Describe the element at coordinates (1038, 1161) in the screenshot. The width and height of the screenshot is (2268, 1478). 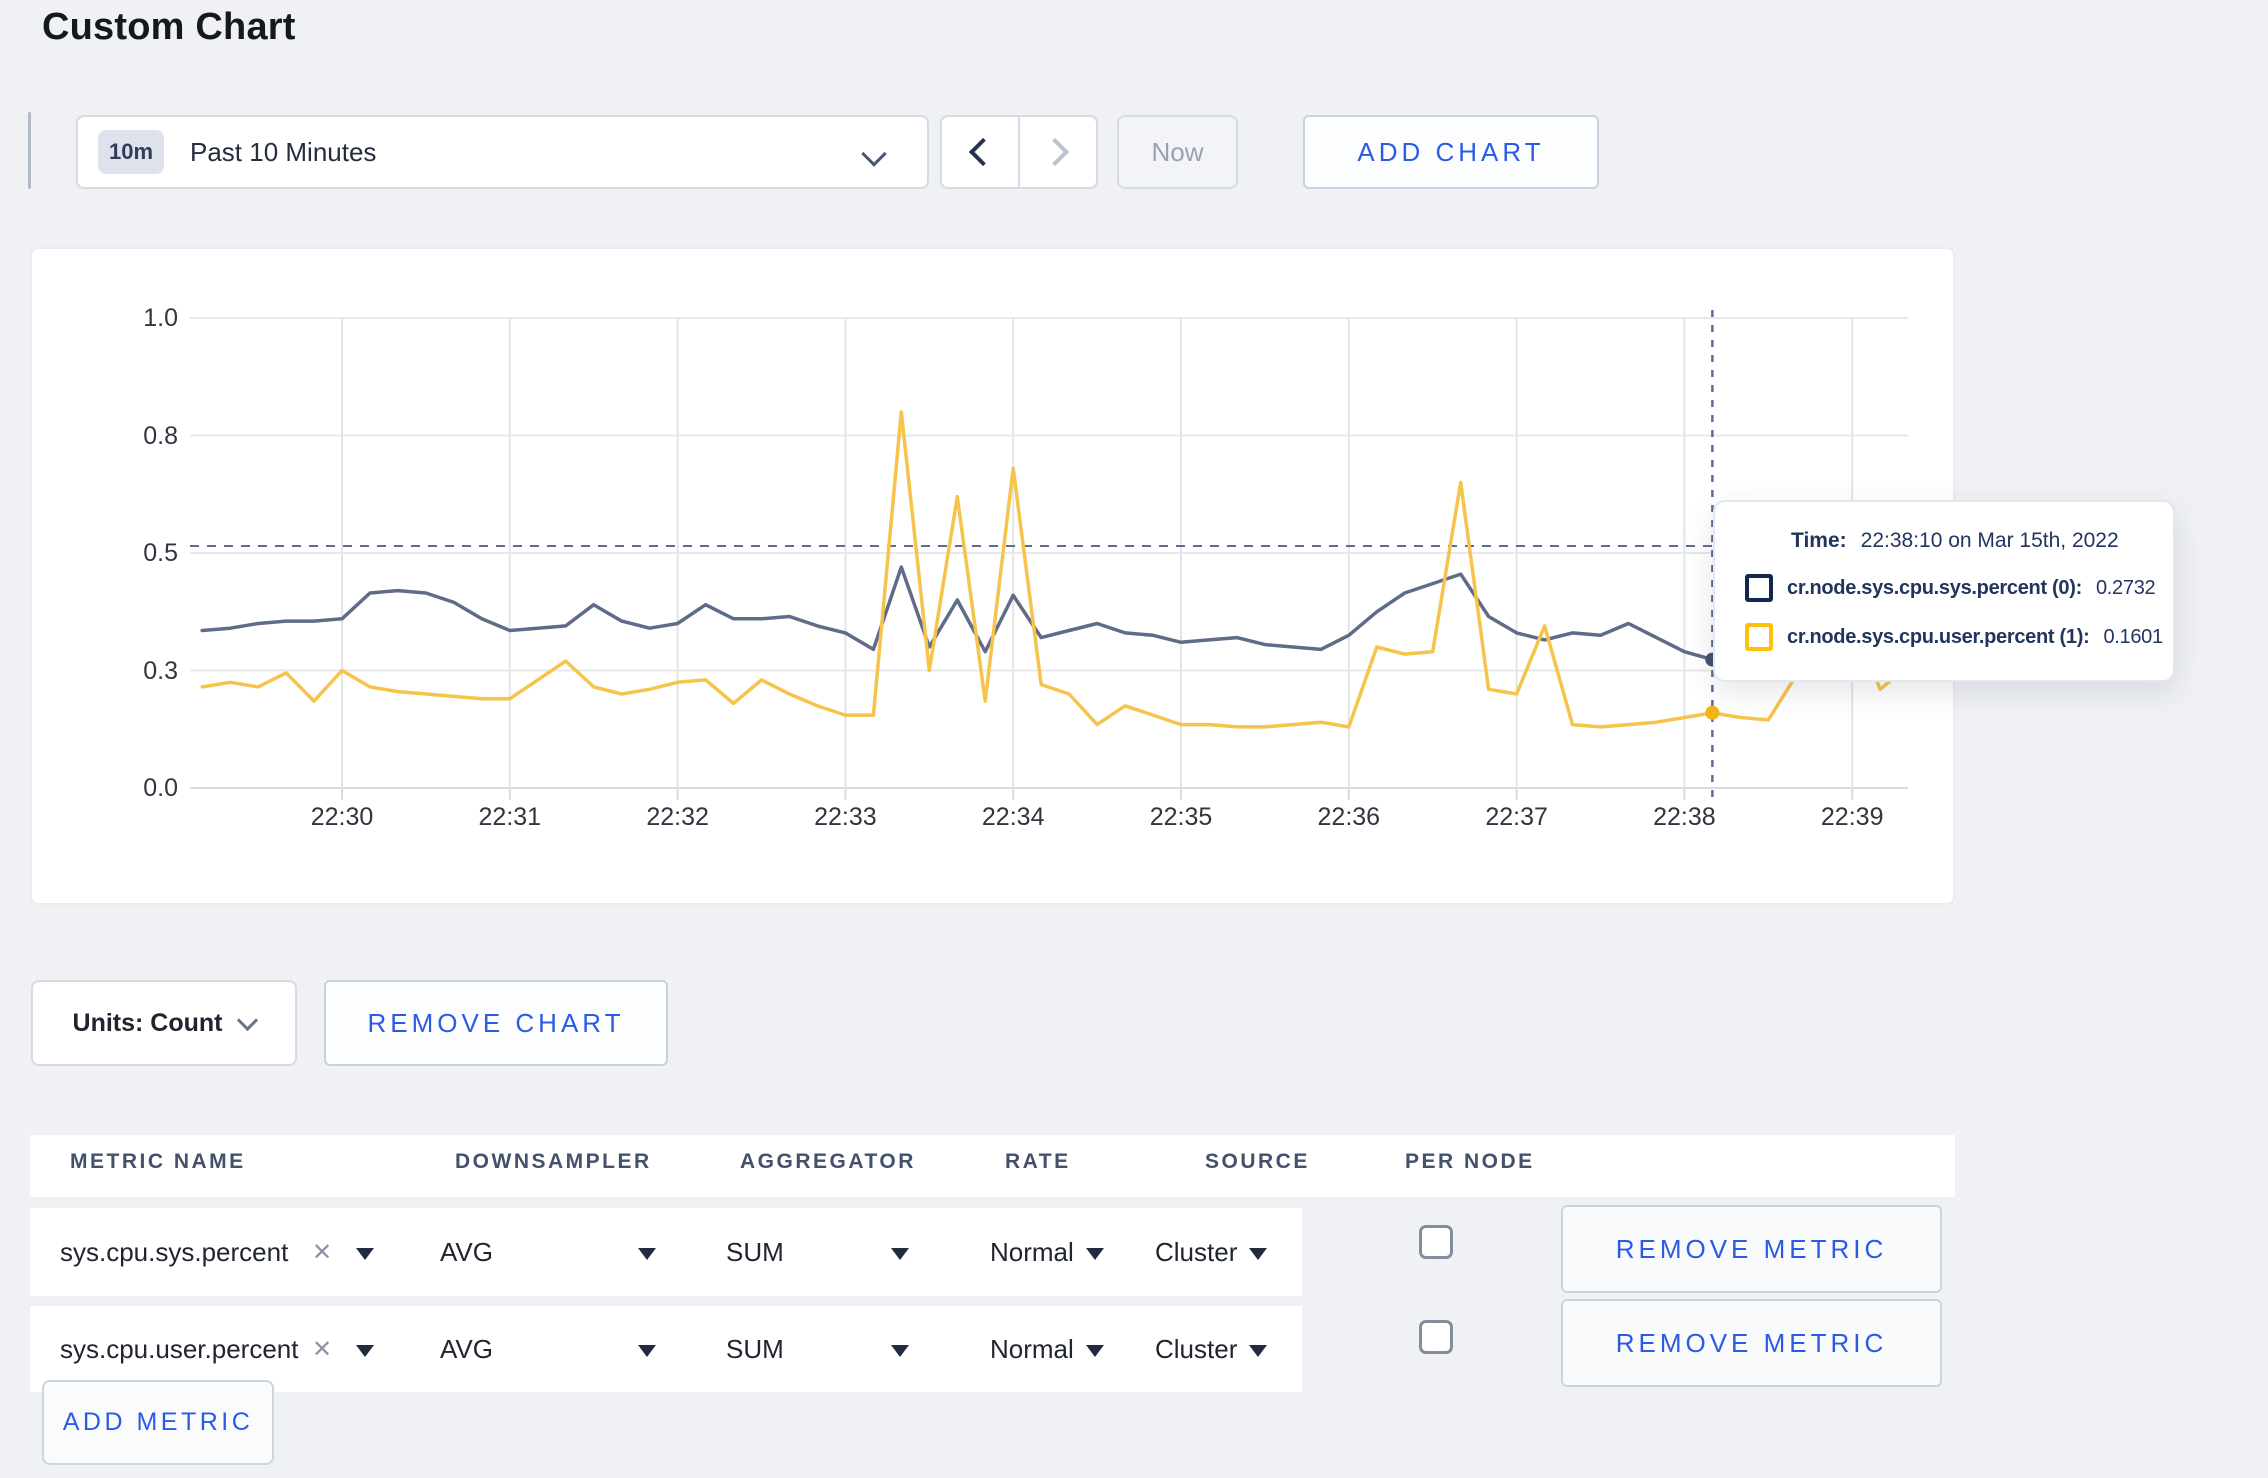
I see `header-rate: RATE` at that location.